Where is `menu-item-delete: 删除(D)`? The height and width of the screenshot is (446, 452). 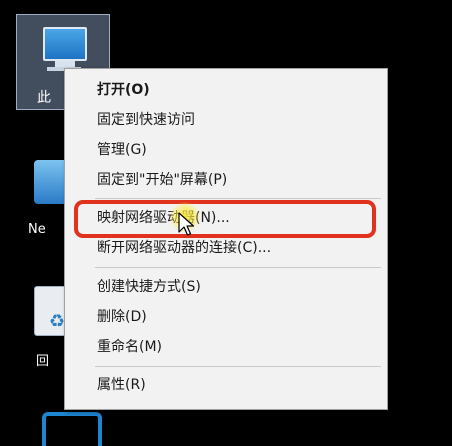 menu-item-delete: 删除(D) is located at coordinates (226, 317).